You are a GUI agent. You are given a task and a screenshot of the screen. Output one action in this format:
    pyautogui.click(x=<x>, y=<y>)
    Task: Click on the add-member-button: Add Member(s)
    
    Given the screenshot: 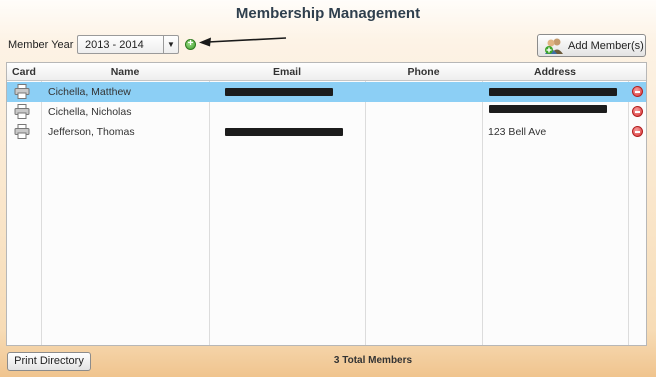 What is the action you would take?
    pyautogui.click(x=591, y=45)
    